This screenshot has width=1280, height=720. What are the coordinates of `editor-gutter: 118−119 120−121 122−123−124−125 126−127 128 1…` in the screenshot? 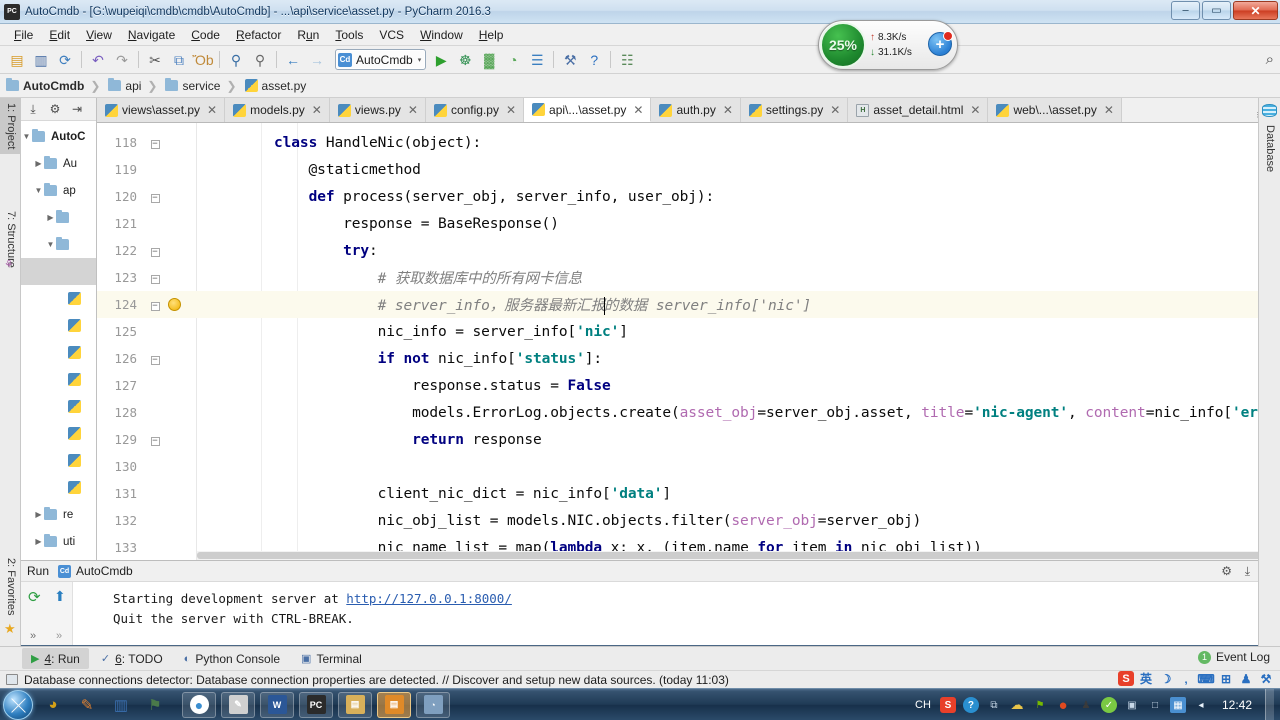 It's located at (147, 341).